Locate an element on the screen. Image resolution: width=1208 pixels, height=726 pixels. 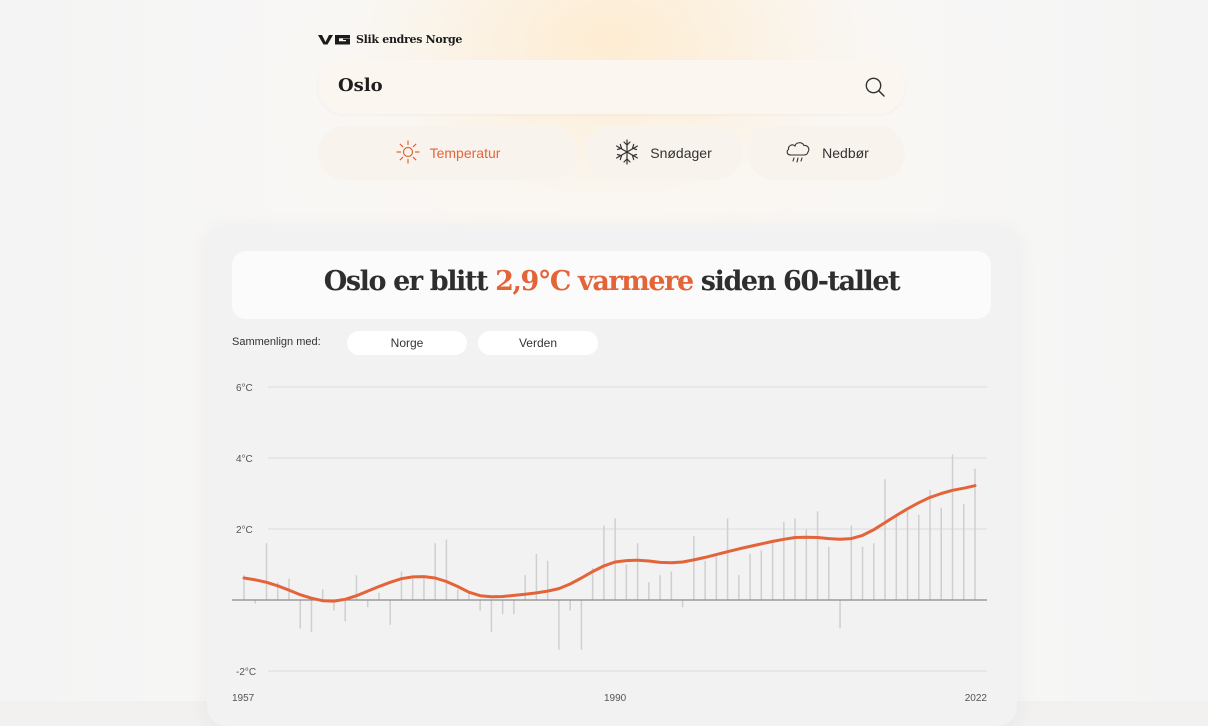
trend-line is located at coordinates (609, 543).